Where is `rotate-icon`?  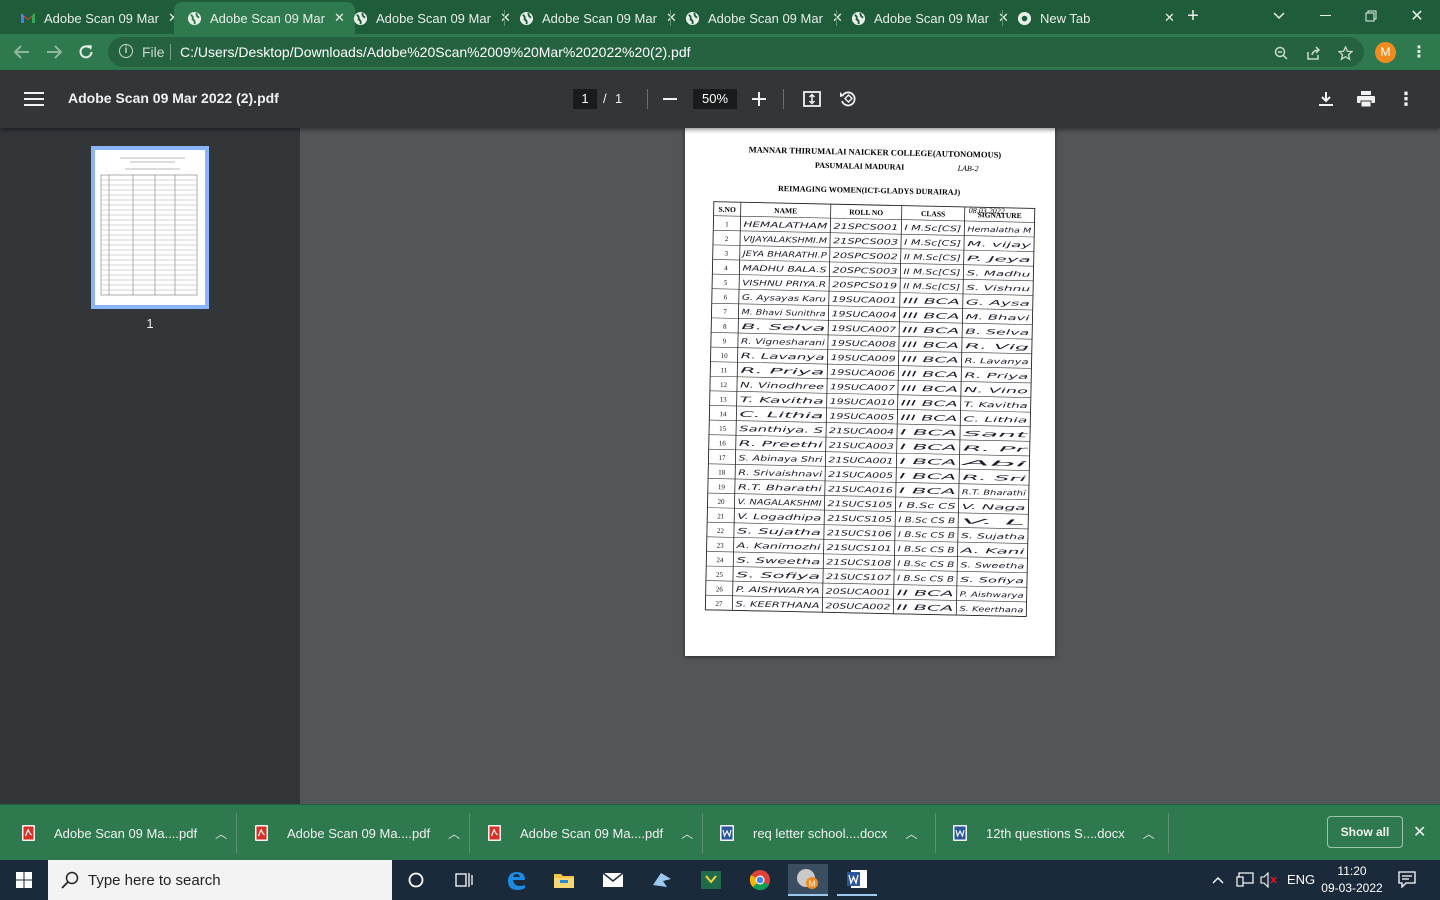
rotate-icon is located at coordinates (848, 99).